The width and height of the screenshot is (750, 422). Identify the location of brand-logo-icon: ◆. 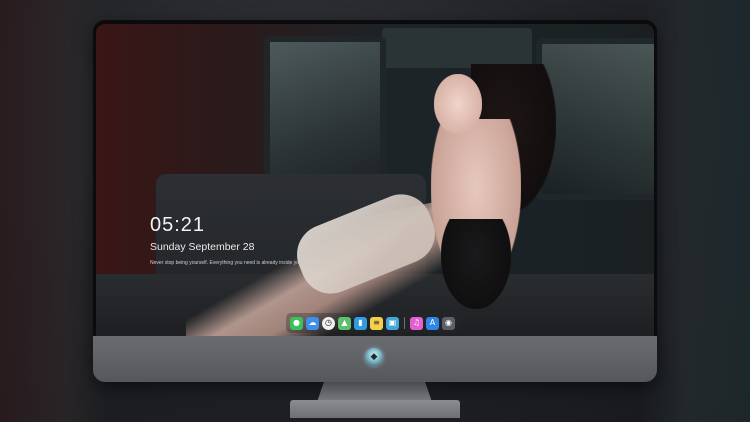
(374, 357).